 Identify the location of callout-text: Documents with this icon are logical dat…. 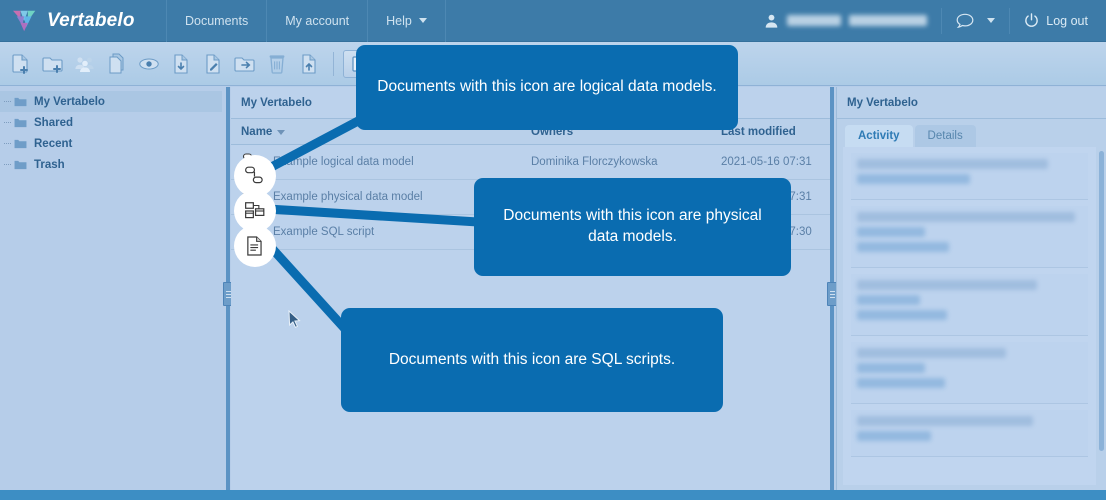
(547, 87).